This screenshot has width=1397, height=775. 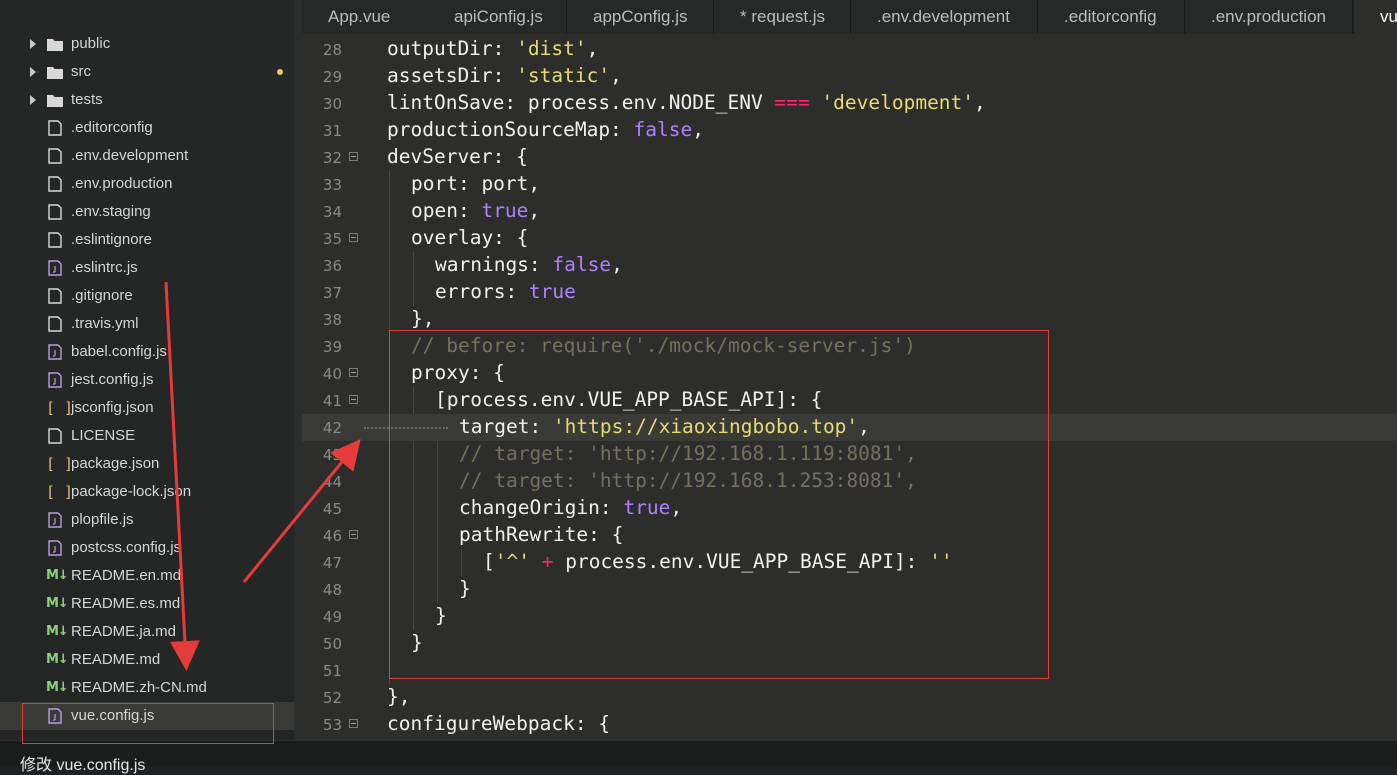 What do you see at coordinates (147, 576) in the screenshot?
I see `sidebar-item-readme-en: M↓ README.en.md` at bounding box center [147, 576].